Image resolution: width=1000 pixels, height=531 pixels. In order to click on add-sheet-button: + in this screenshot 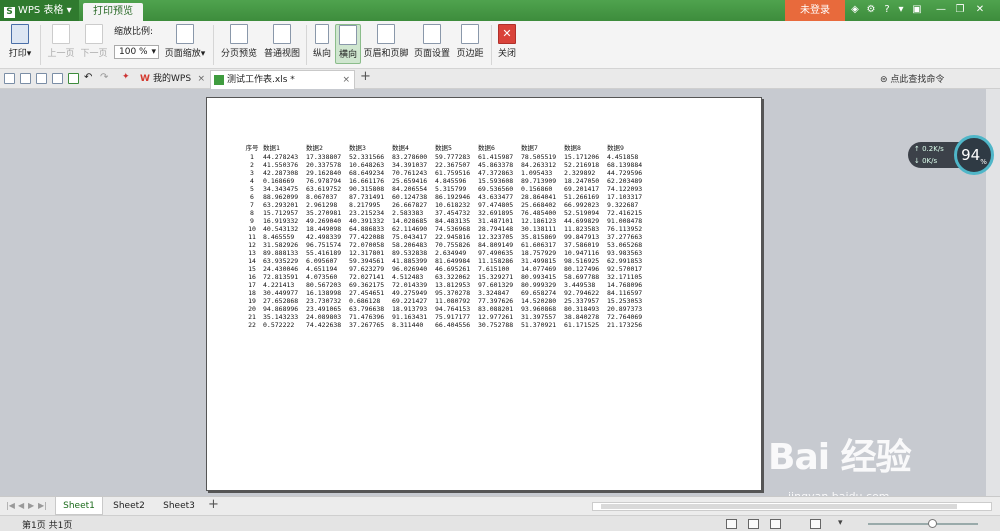, I will do `click(213, 504)`.